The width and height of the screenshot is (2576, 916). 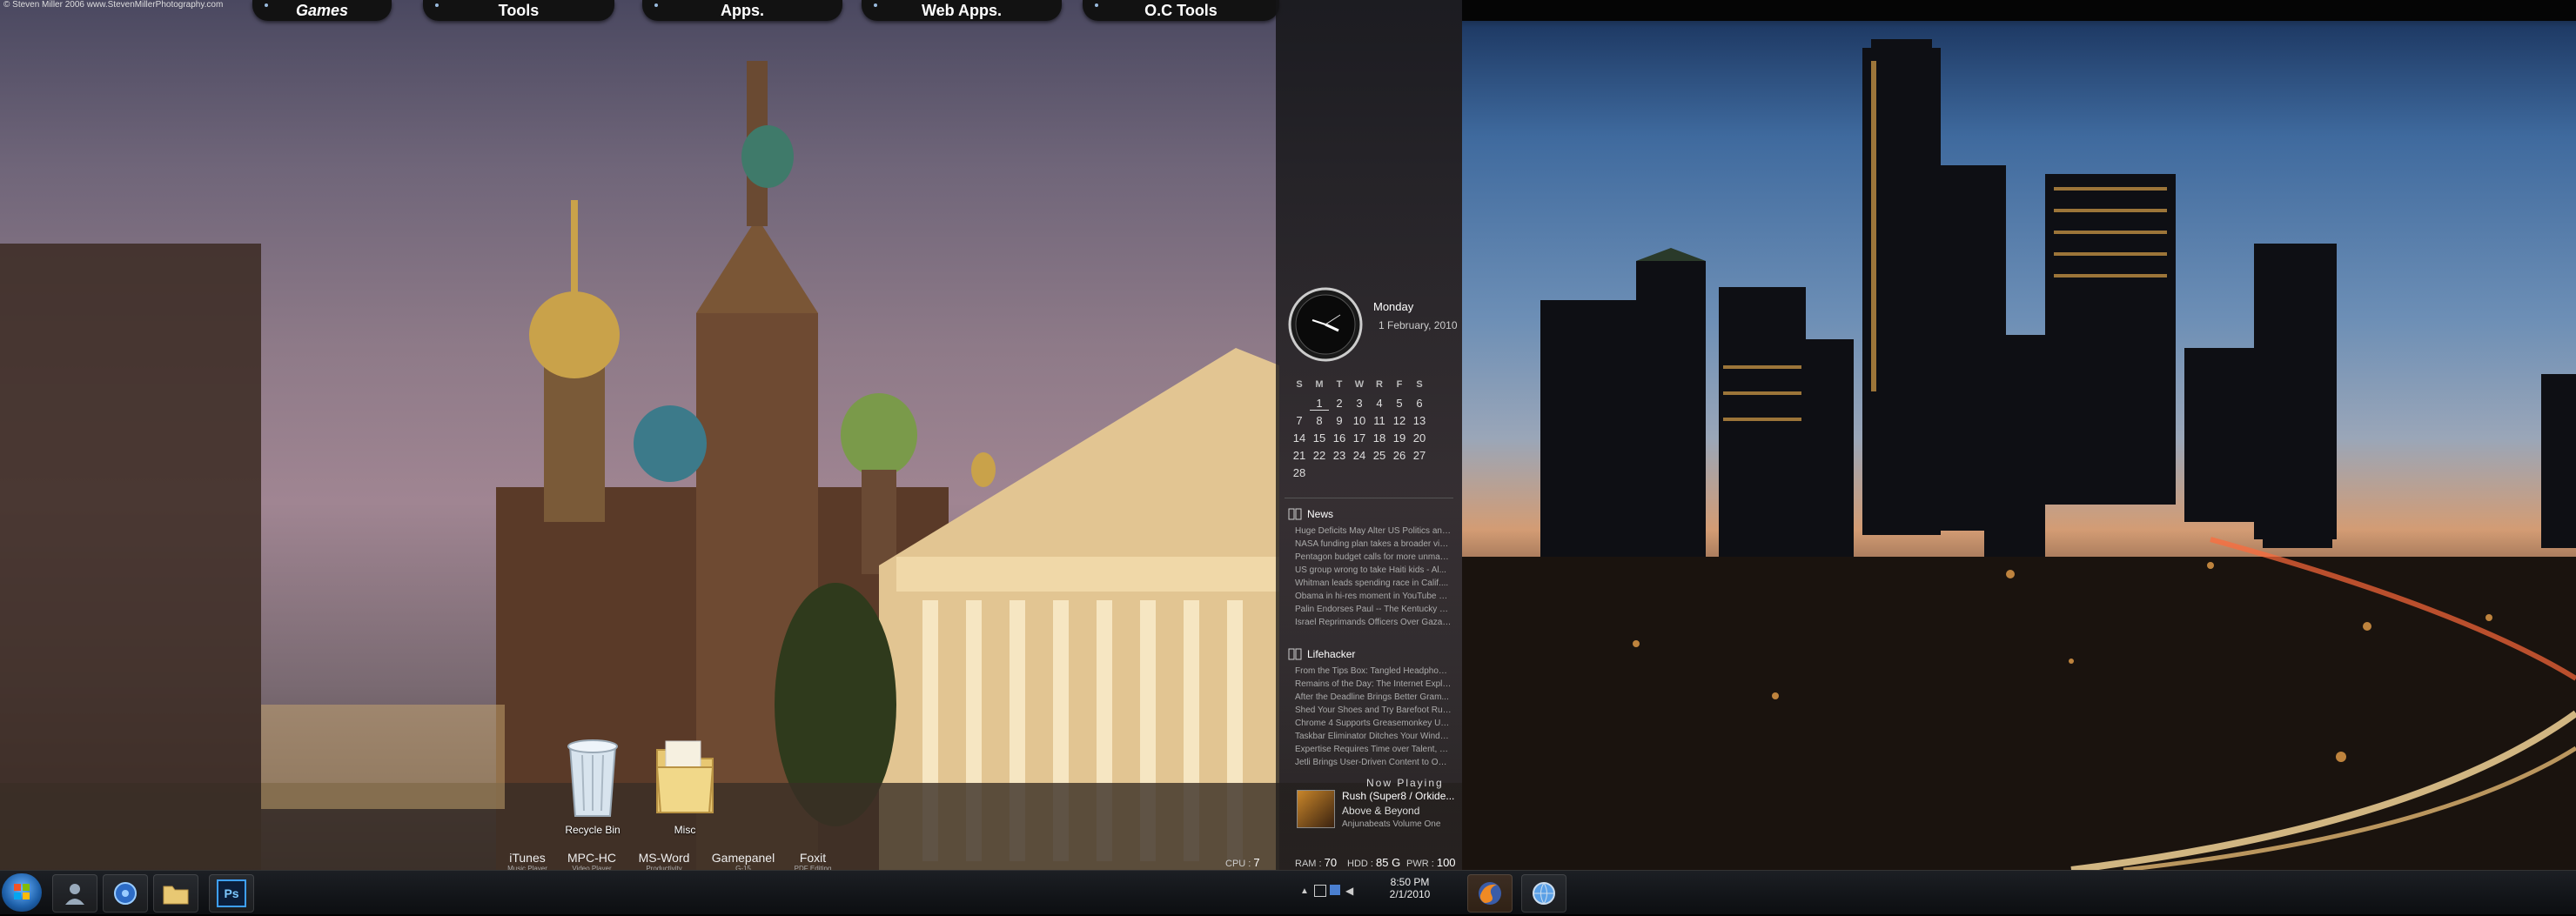 I want to click on media-disc-icon, so click(x=126, y=893).